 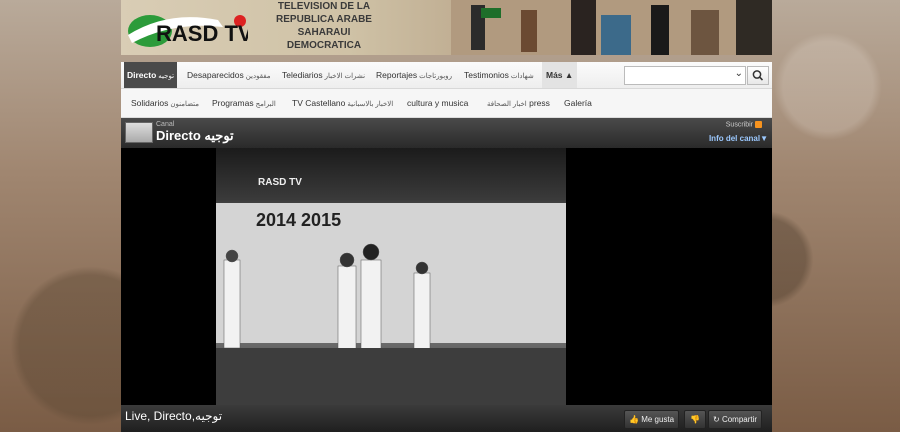 I want to click on nav-arabic: مفقودين, so click(x=258, y=76).